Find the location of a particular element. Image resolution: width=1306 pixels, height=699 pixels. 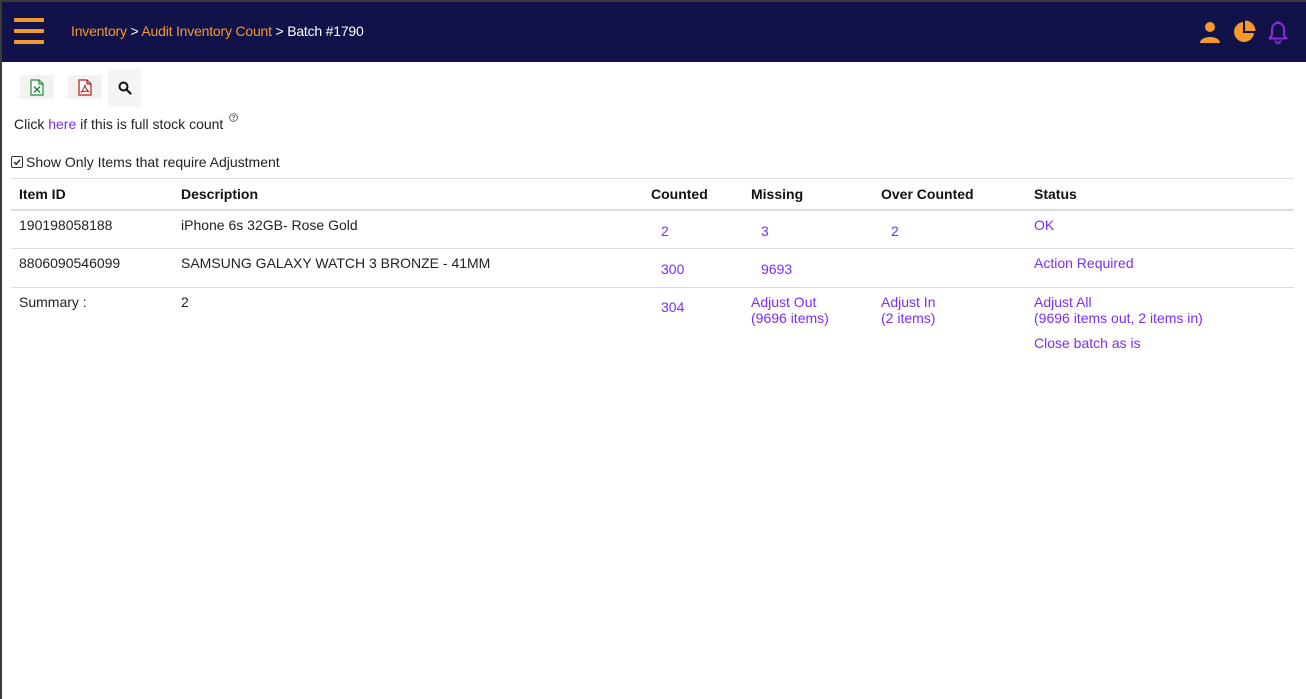

over-counted-cell: 2 is located at coordinates (949, 229).